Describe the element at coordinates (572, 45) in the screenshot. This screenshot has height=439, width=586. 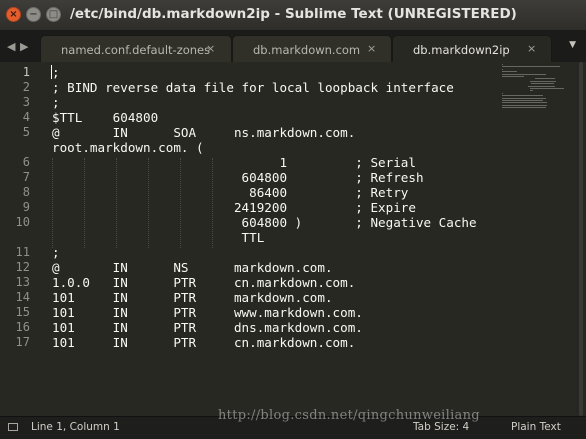
I see `tab-menu-chevron-down-icon: ▼` at that location.